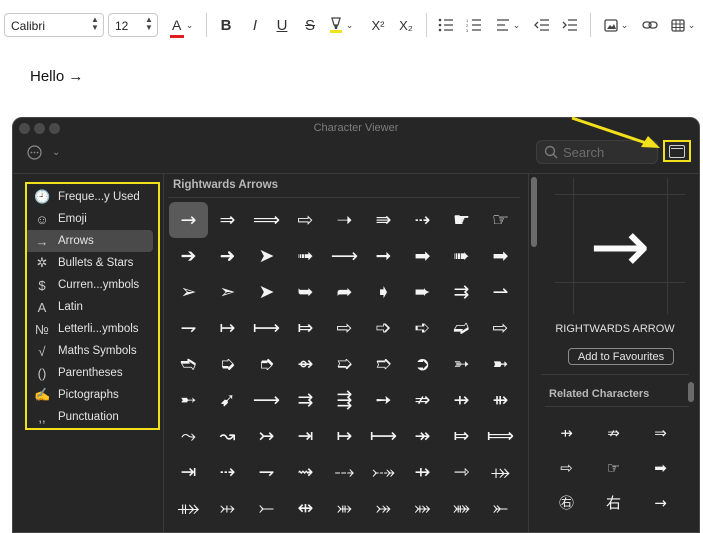 The width and height of the screenshot is (703, 533). Describe the element at coordinates (534, 353) in the screenshot. I see `grid-scrollbar` at that location.